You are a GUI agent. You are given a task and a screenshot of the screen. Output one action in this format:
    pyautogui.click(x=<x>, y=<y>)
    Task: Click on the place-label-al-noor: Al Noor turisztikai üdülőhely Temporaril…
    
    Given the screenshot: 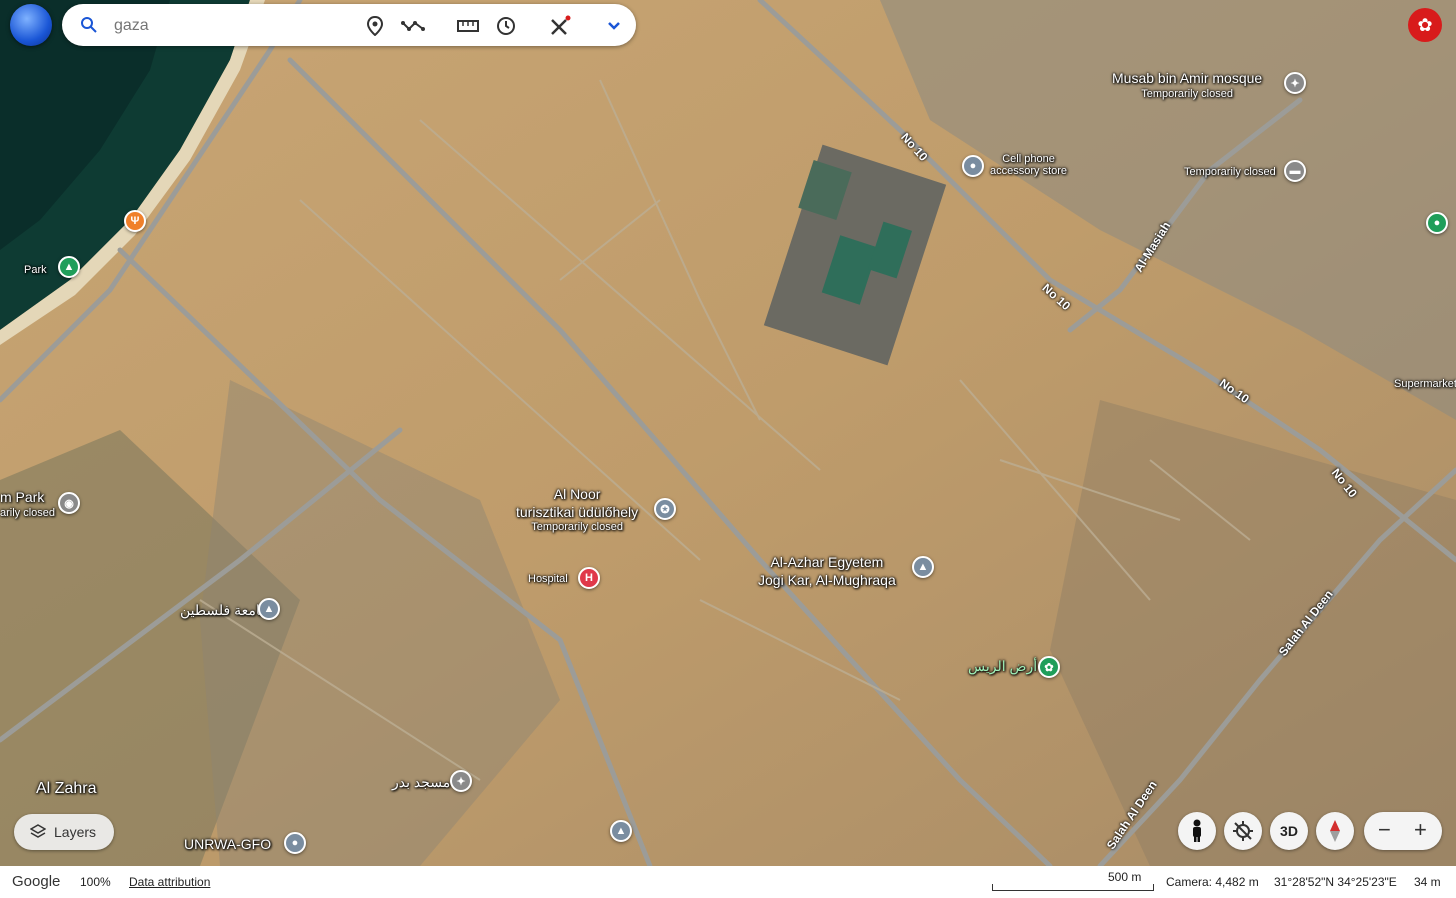 What is the action you would take?
    pyautogui.click(x=577, y=509)
    